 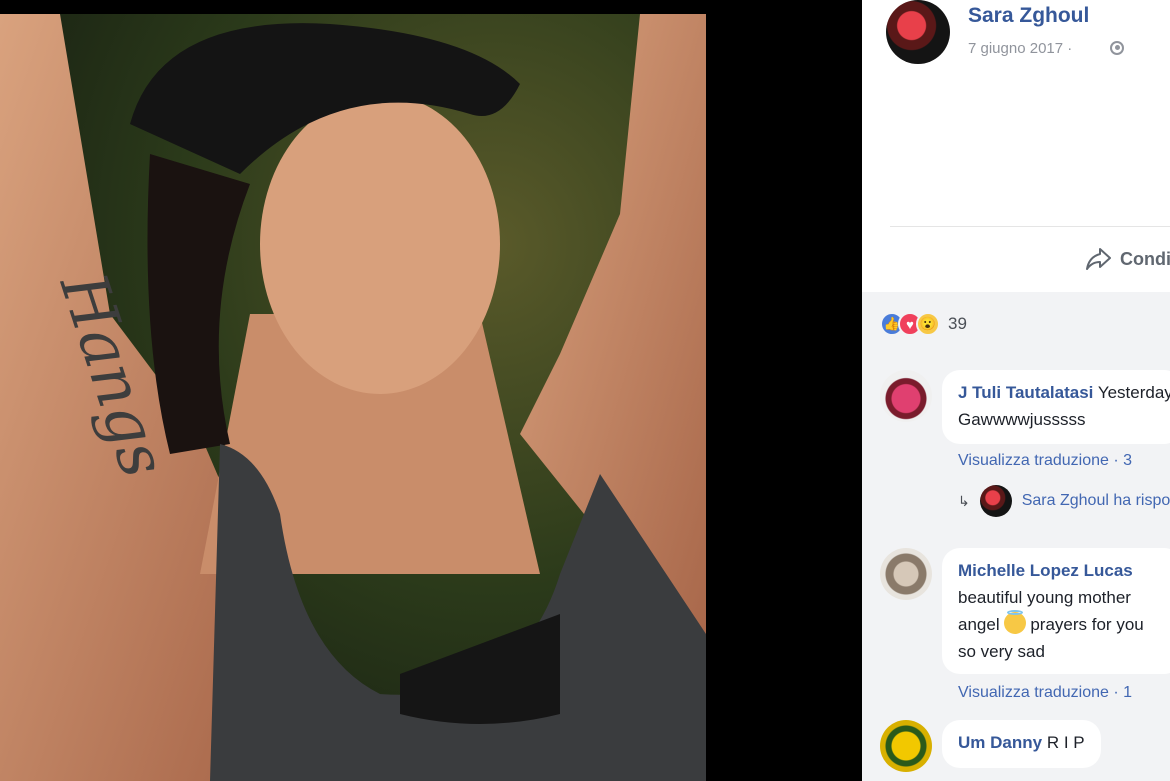 I want to click on comment-author: J Tuli Tautalatasi, so click(x=1025, y=392).